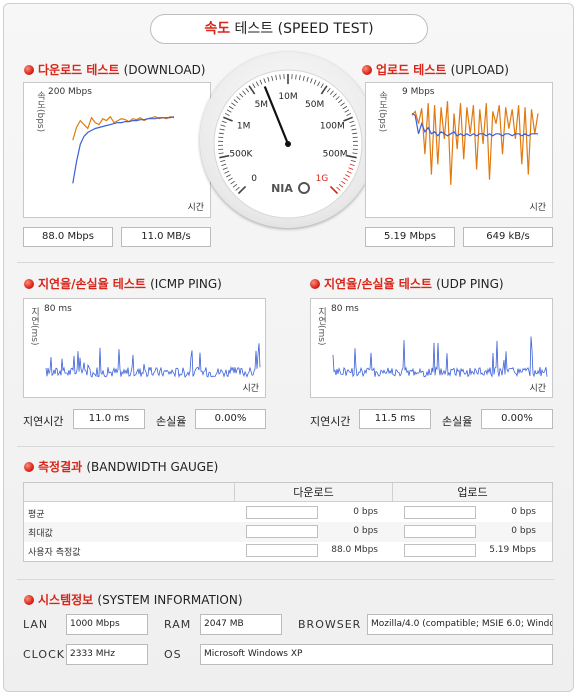 The height and width of the screenshot is (695, 577). I want to click on speed-gauge: 0 500K 1M 5M 10M 50M 100M 500M 1G NIA, so click(288, 140).